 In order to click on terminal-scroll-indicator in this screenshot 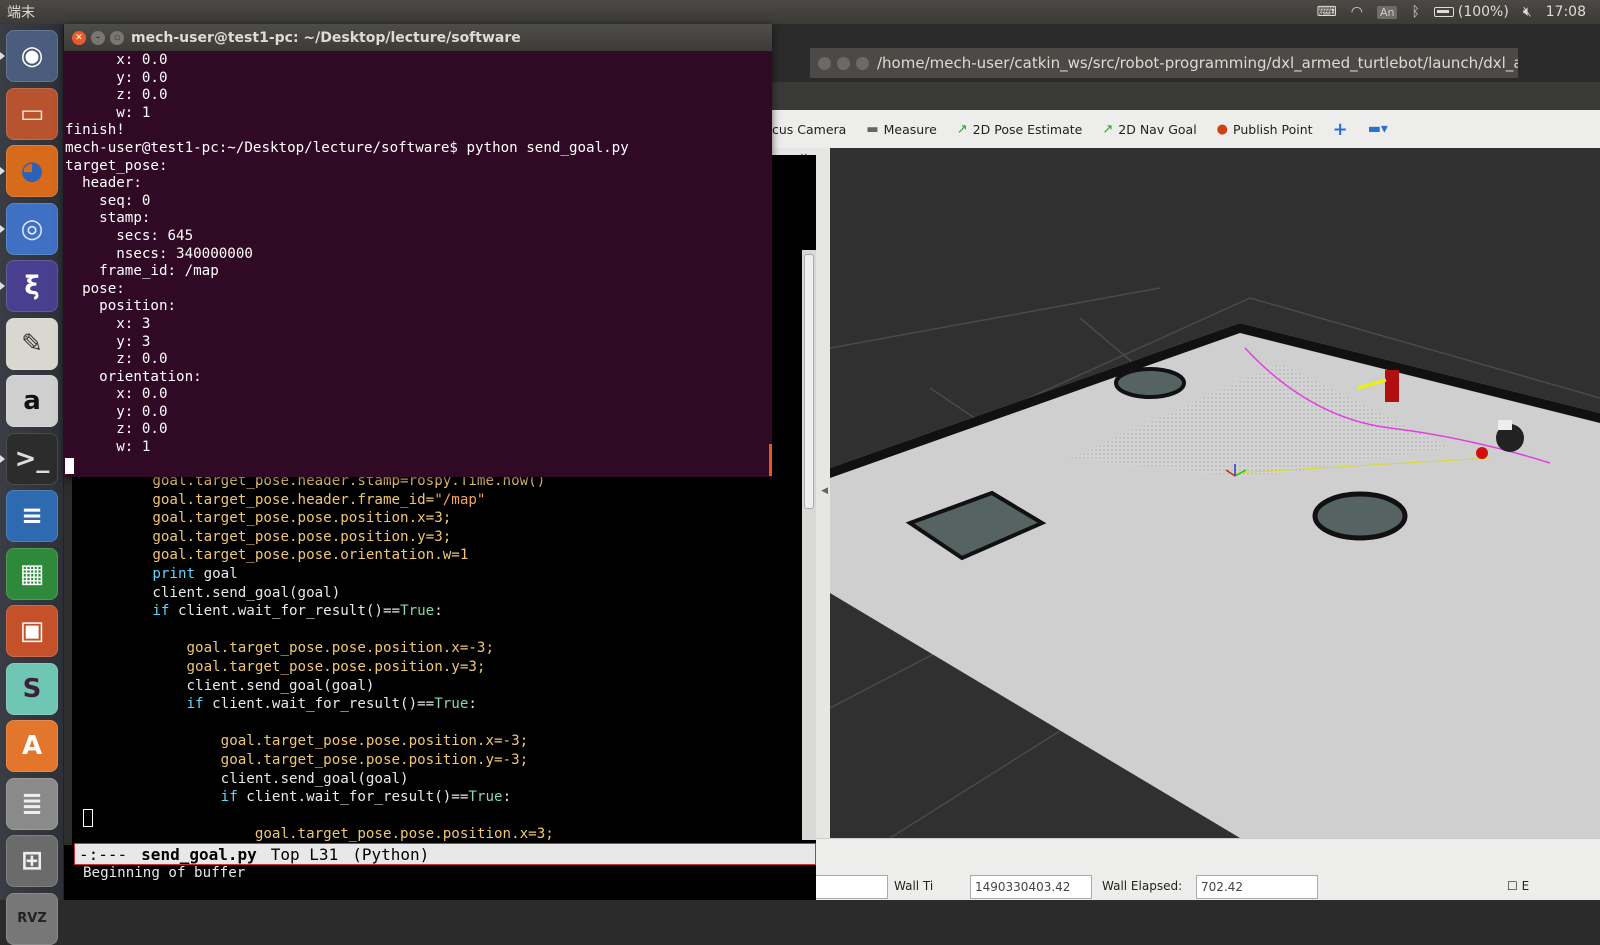, I will do `click(770, 460)`.